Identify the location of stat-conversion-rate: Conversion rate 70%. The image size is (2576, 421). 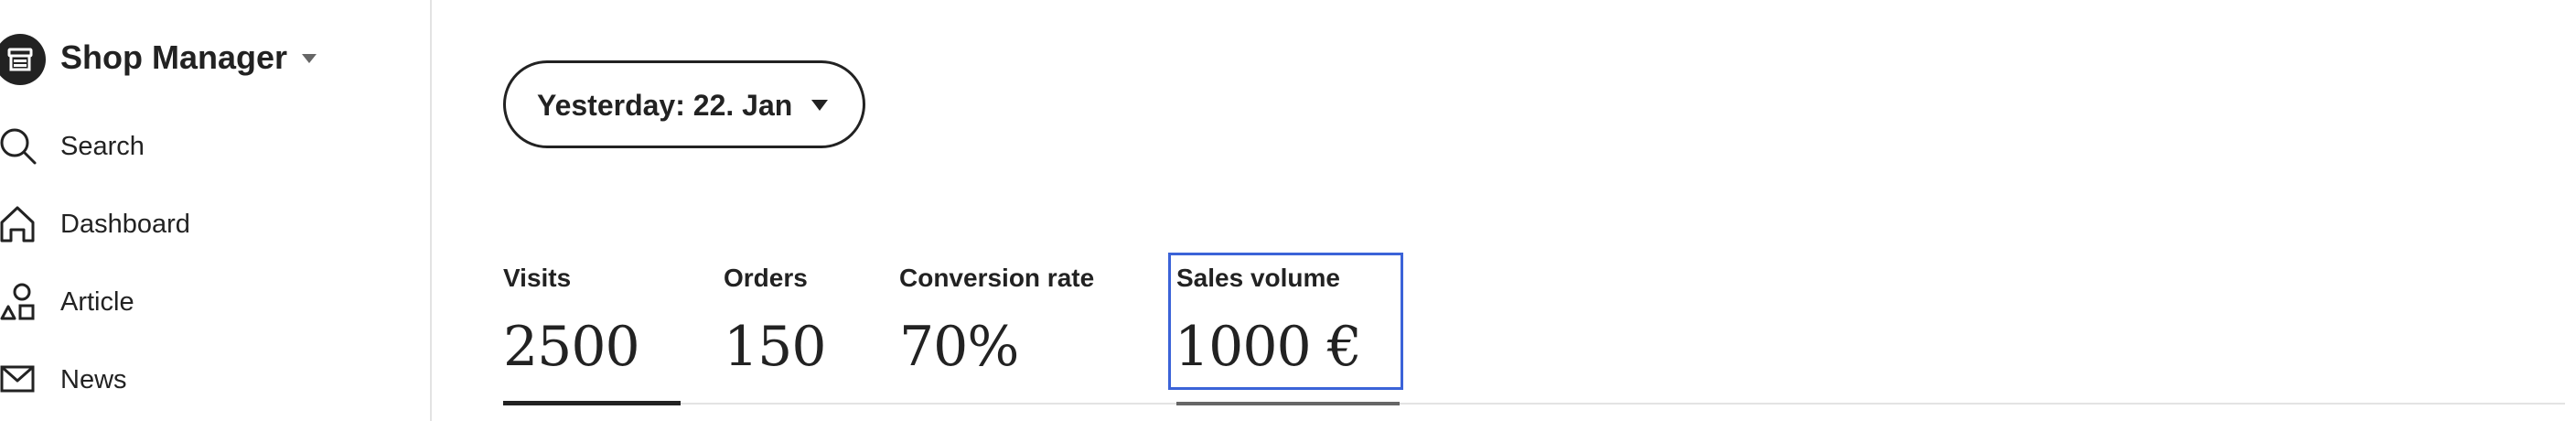
(1009, 332).